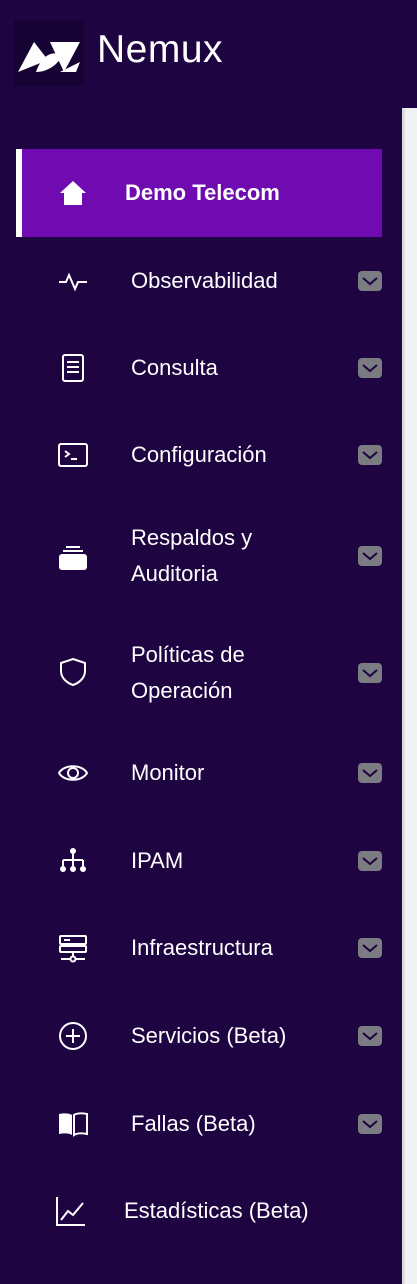 Image resolution: width=417 pixels, height=1284 pixels. I want to click on sidebar-item-label-line2: Operación, so click(182, 690).